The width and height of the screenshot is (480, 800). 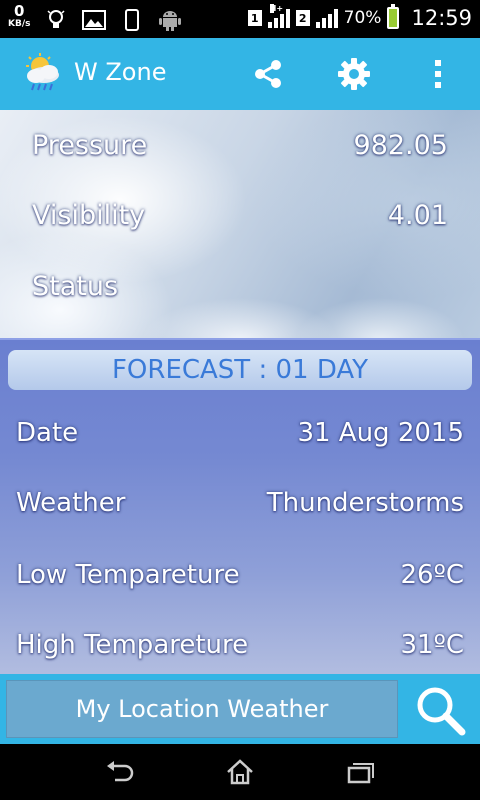 I want to click on forecast-header-label: FORECAST : 01 DAY, so click(x=240, y=370).